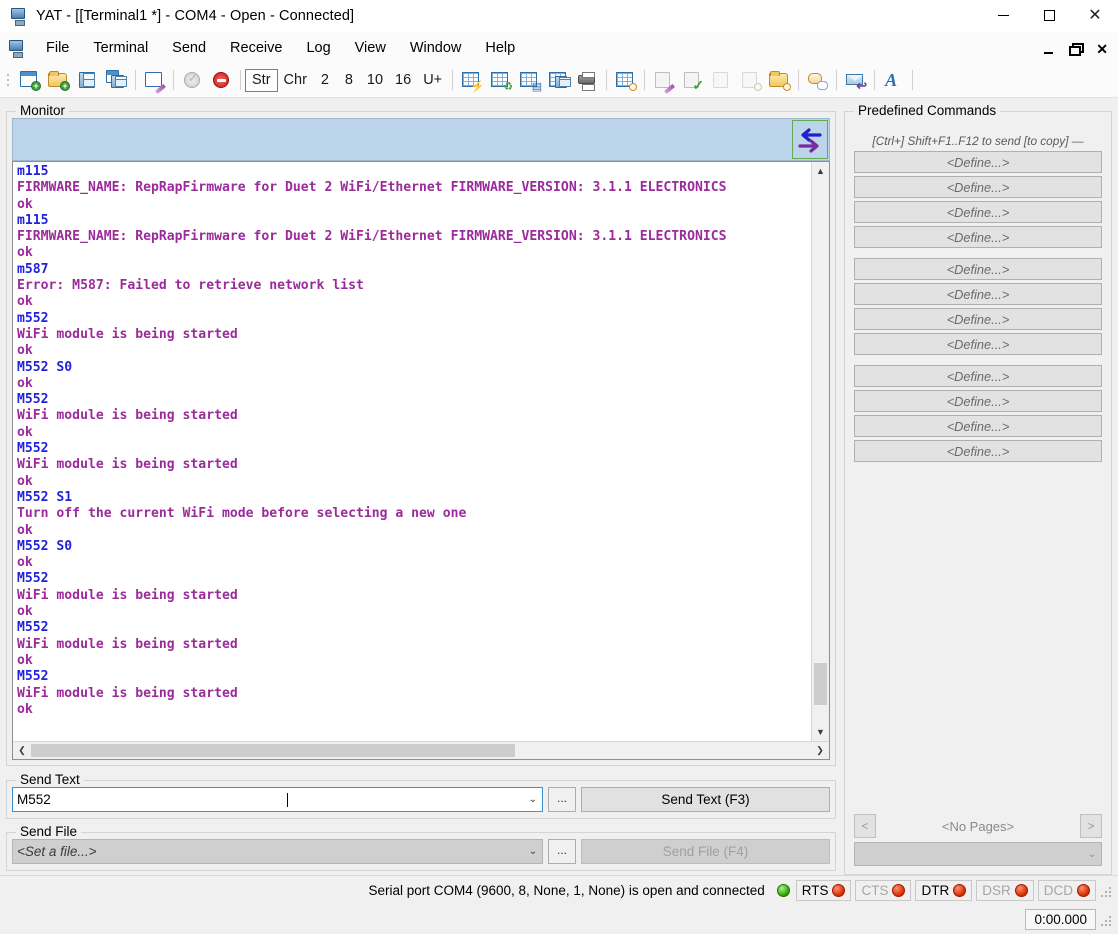  What do you see at coordinates (256, 48) in the screenshot?
I see `menu-item-receive: Receive` at bounding box center [256, 48].